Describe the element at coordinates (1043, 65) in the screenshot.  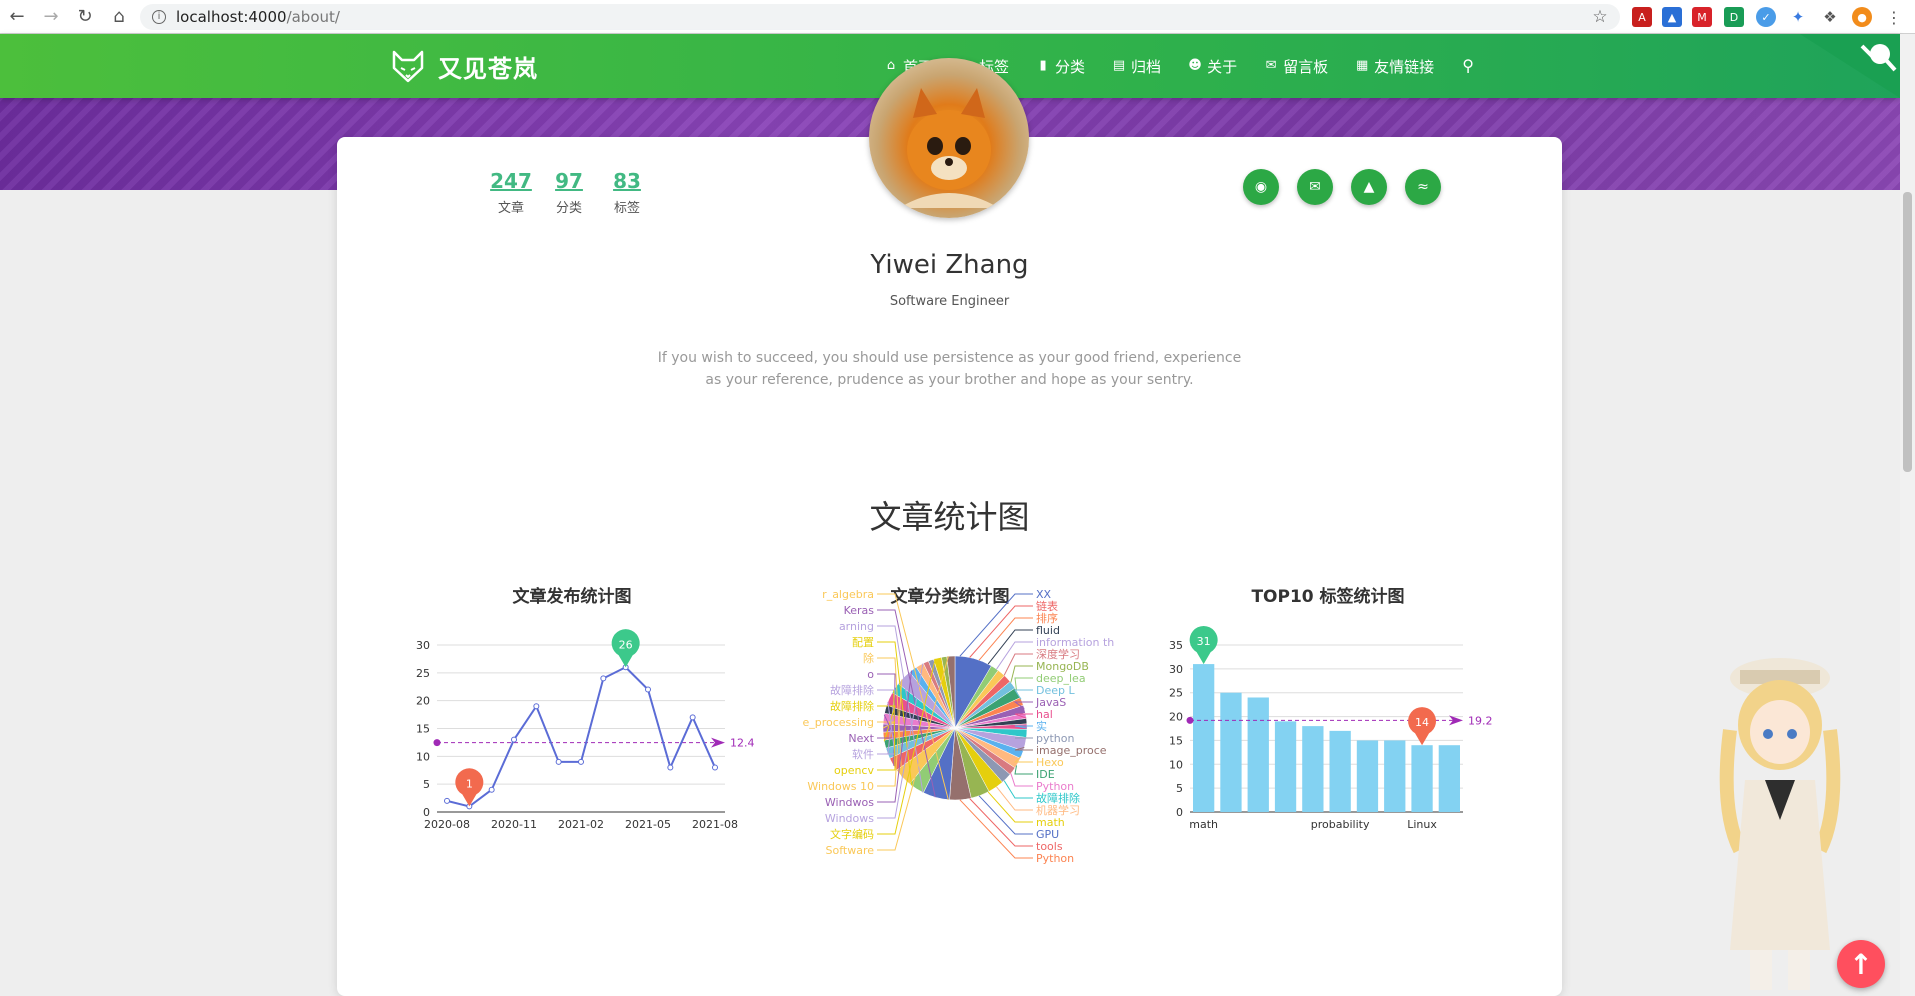
I see `bookmark-icon: ▮` at that location.